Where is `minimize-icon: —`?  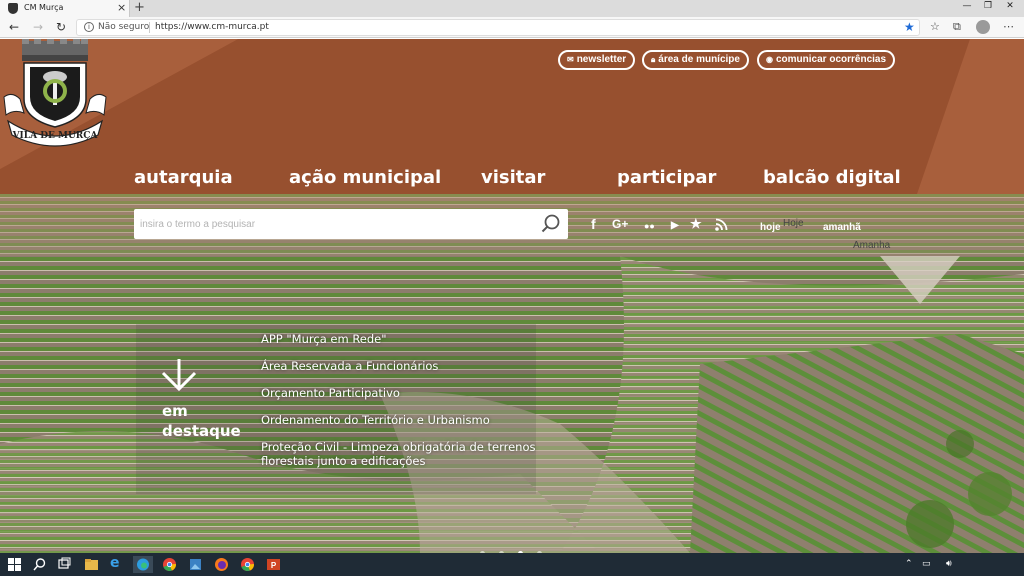
minimize-icon: — is located at coordinates (967, 6).